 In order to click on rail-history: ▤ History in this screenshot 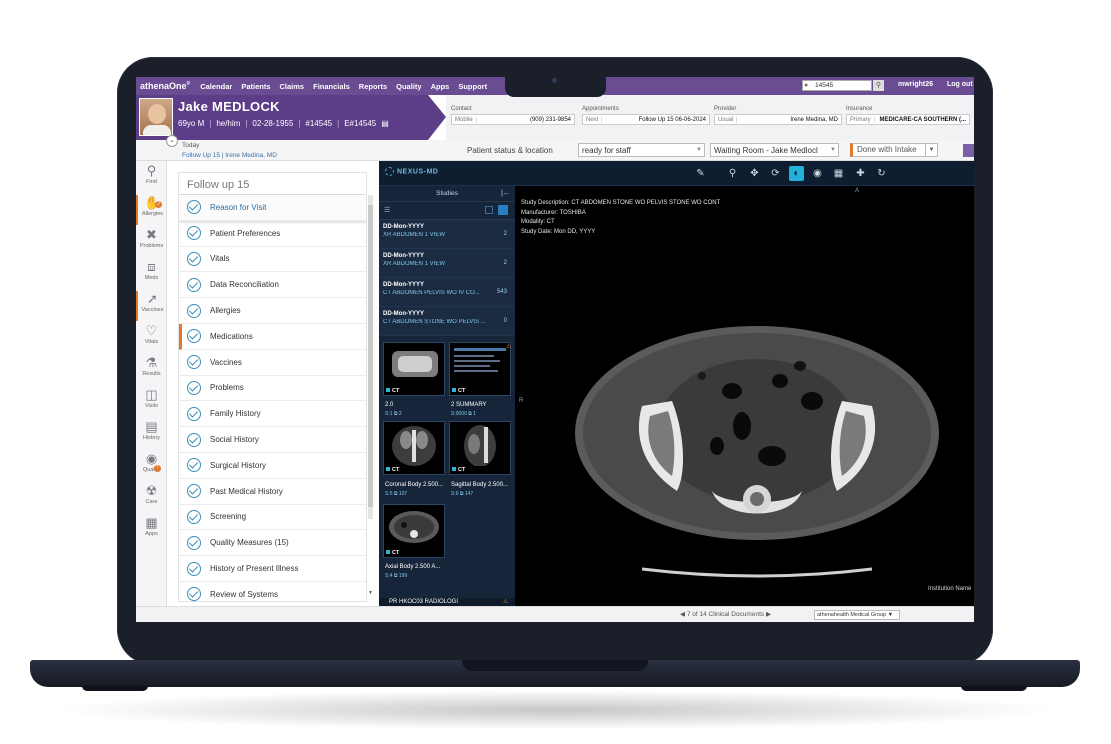, I will do `click(151, 434)`.